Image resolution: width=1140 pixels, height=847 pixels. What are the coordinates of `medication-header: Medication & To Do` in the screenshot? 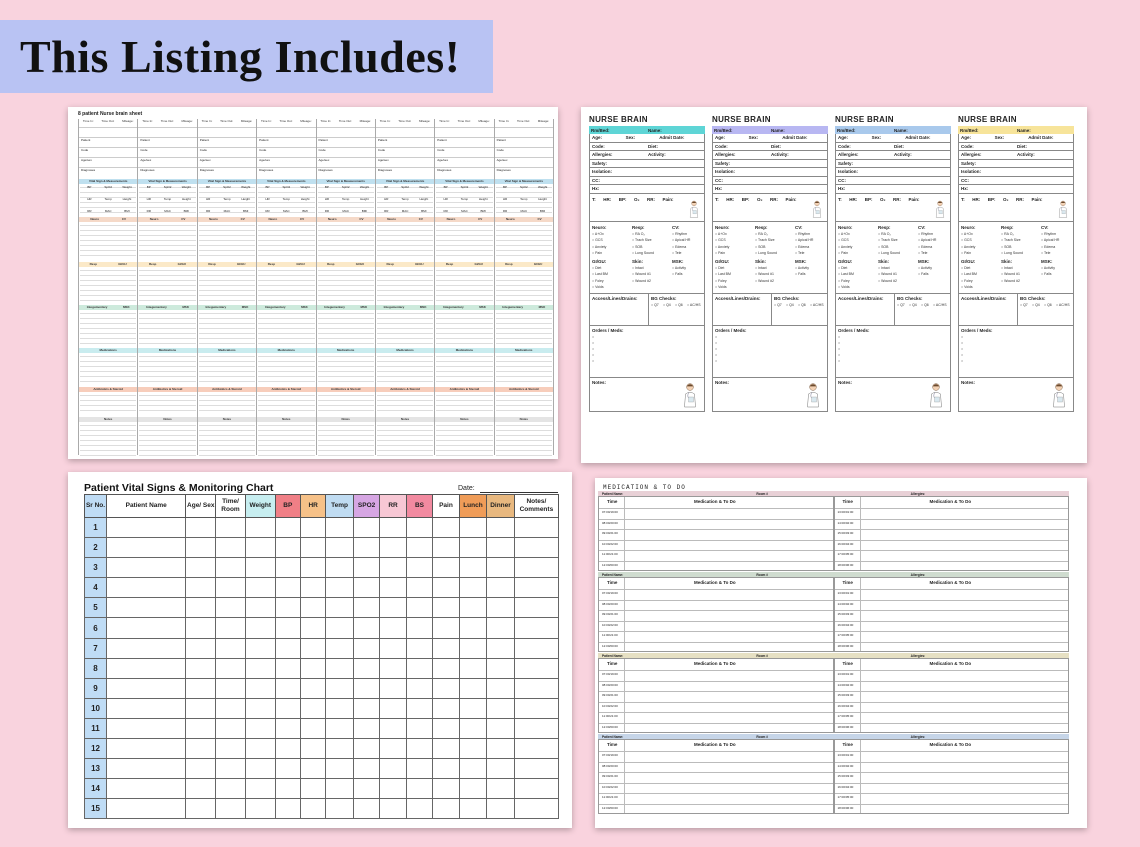 It's located at (950, 582).